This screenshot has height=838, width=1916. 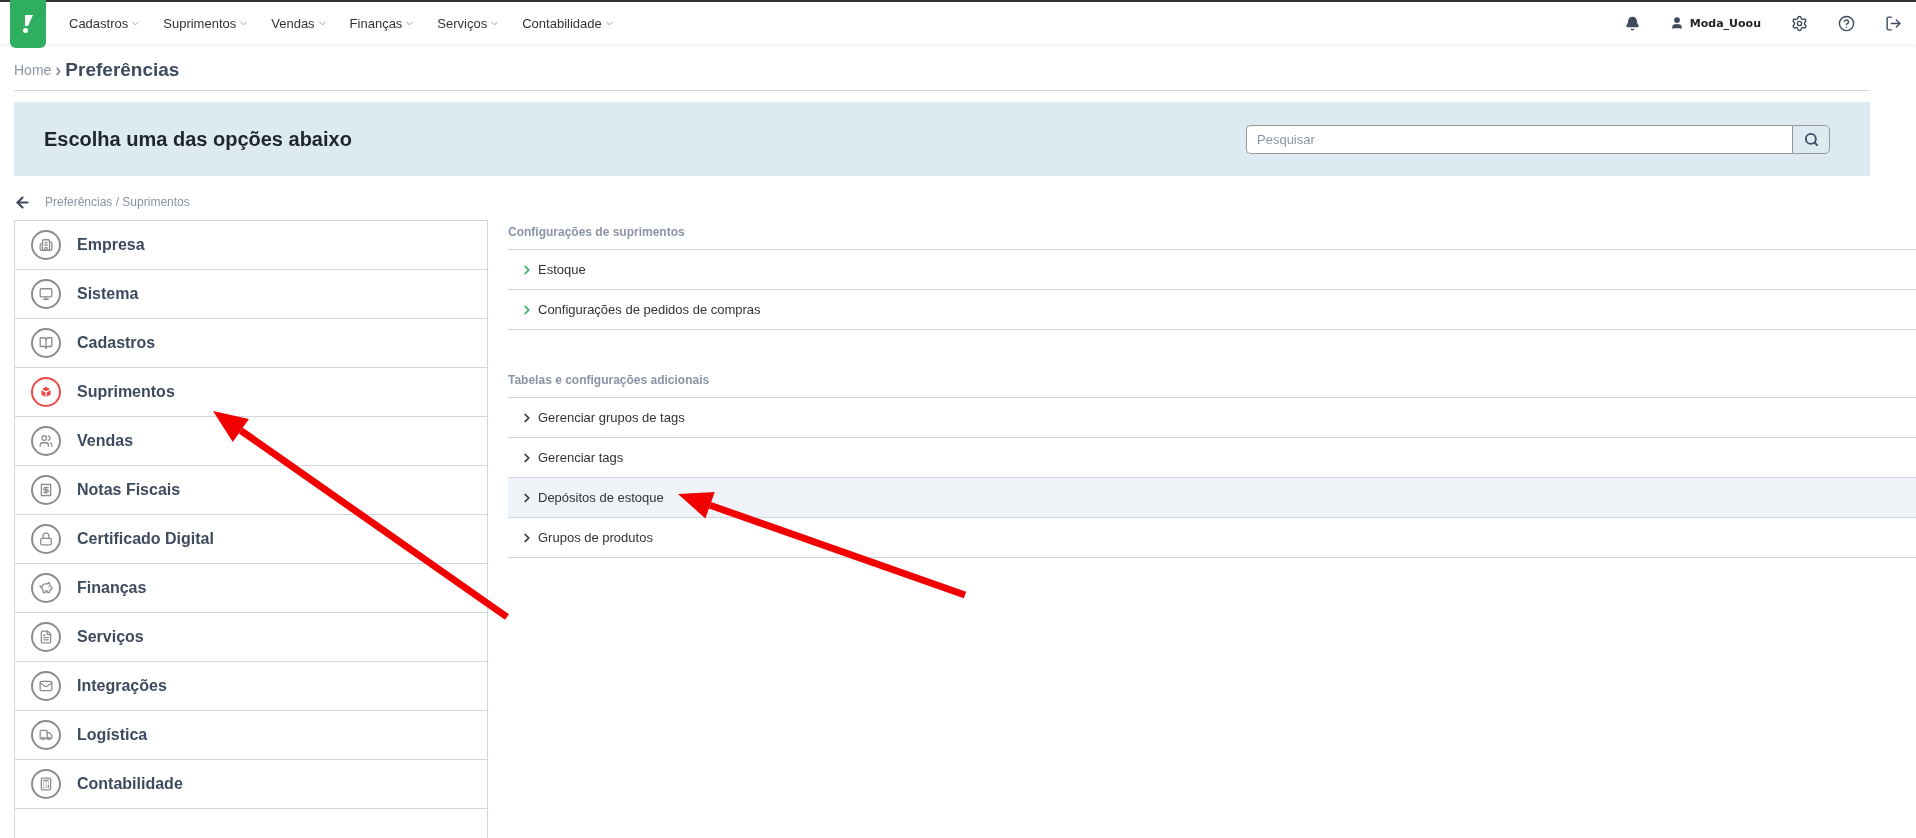 I want to click on search-field: Pesquisar, so click(x=1519, y=139).